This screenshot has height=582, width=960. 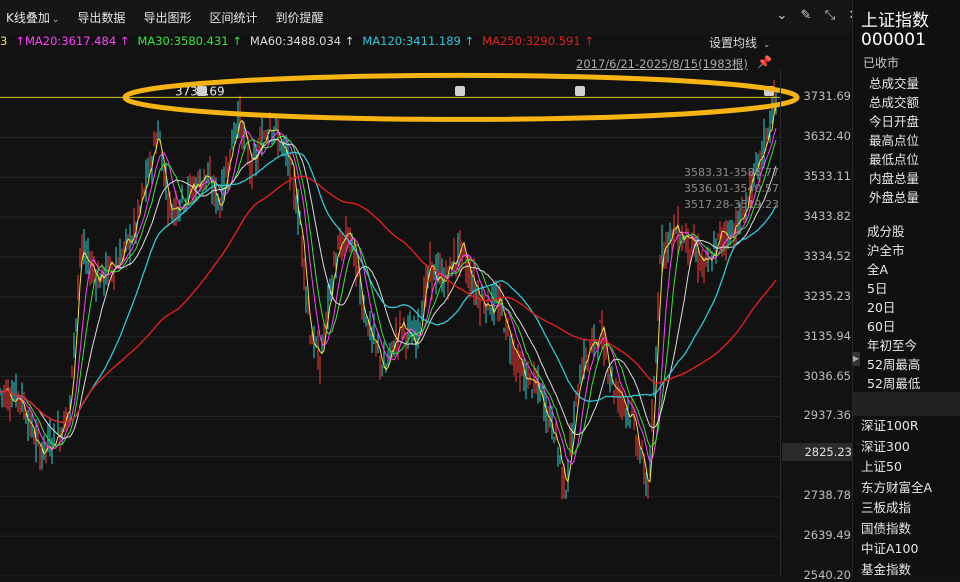 What do you see at coordinates (827, 575) in the screenshot?
I see `y-tick-label: 2540.20` at bounding box center [827, 575].